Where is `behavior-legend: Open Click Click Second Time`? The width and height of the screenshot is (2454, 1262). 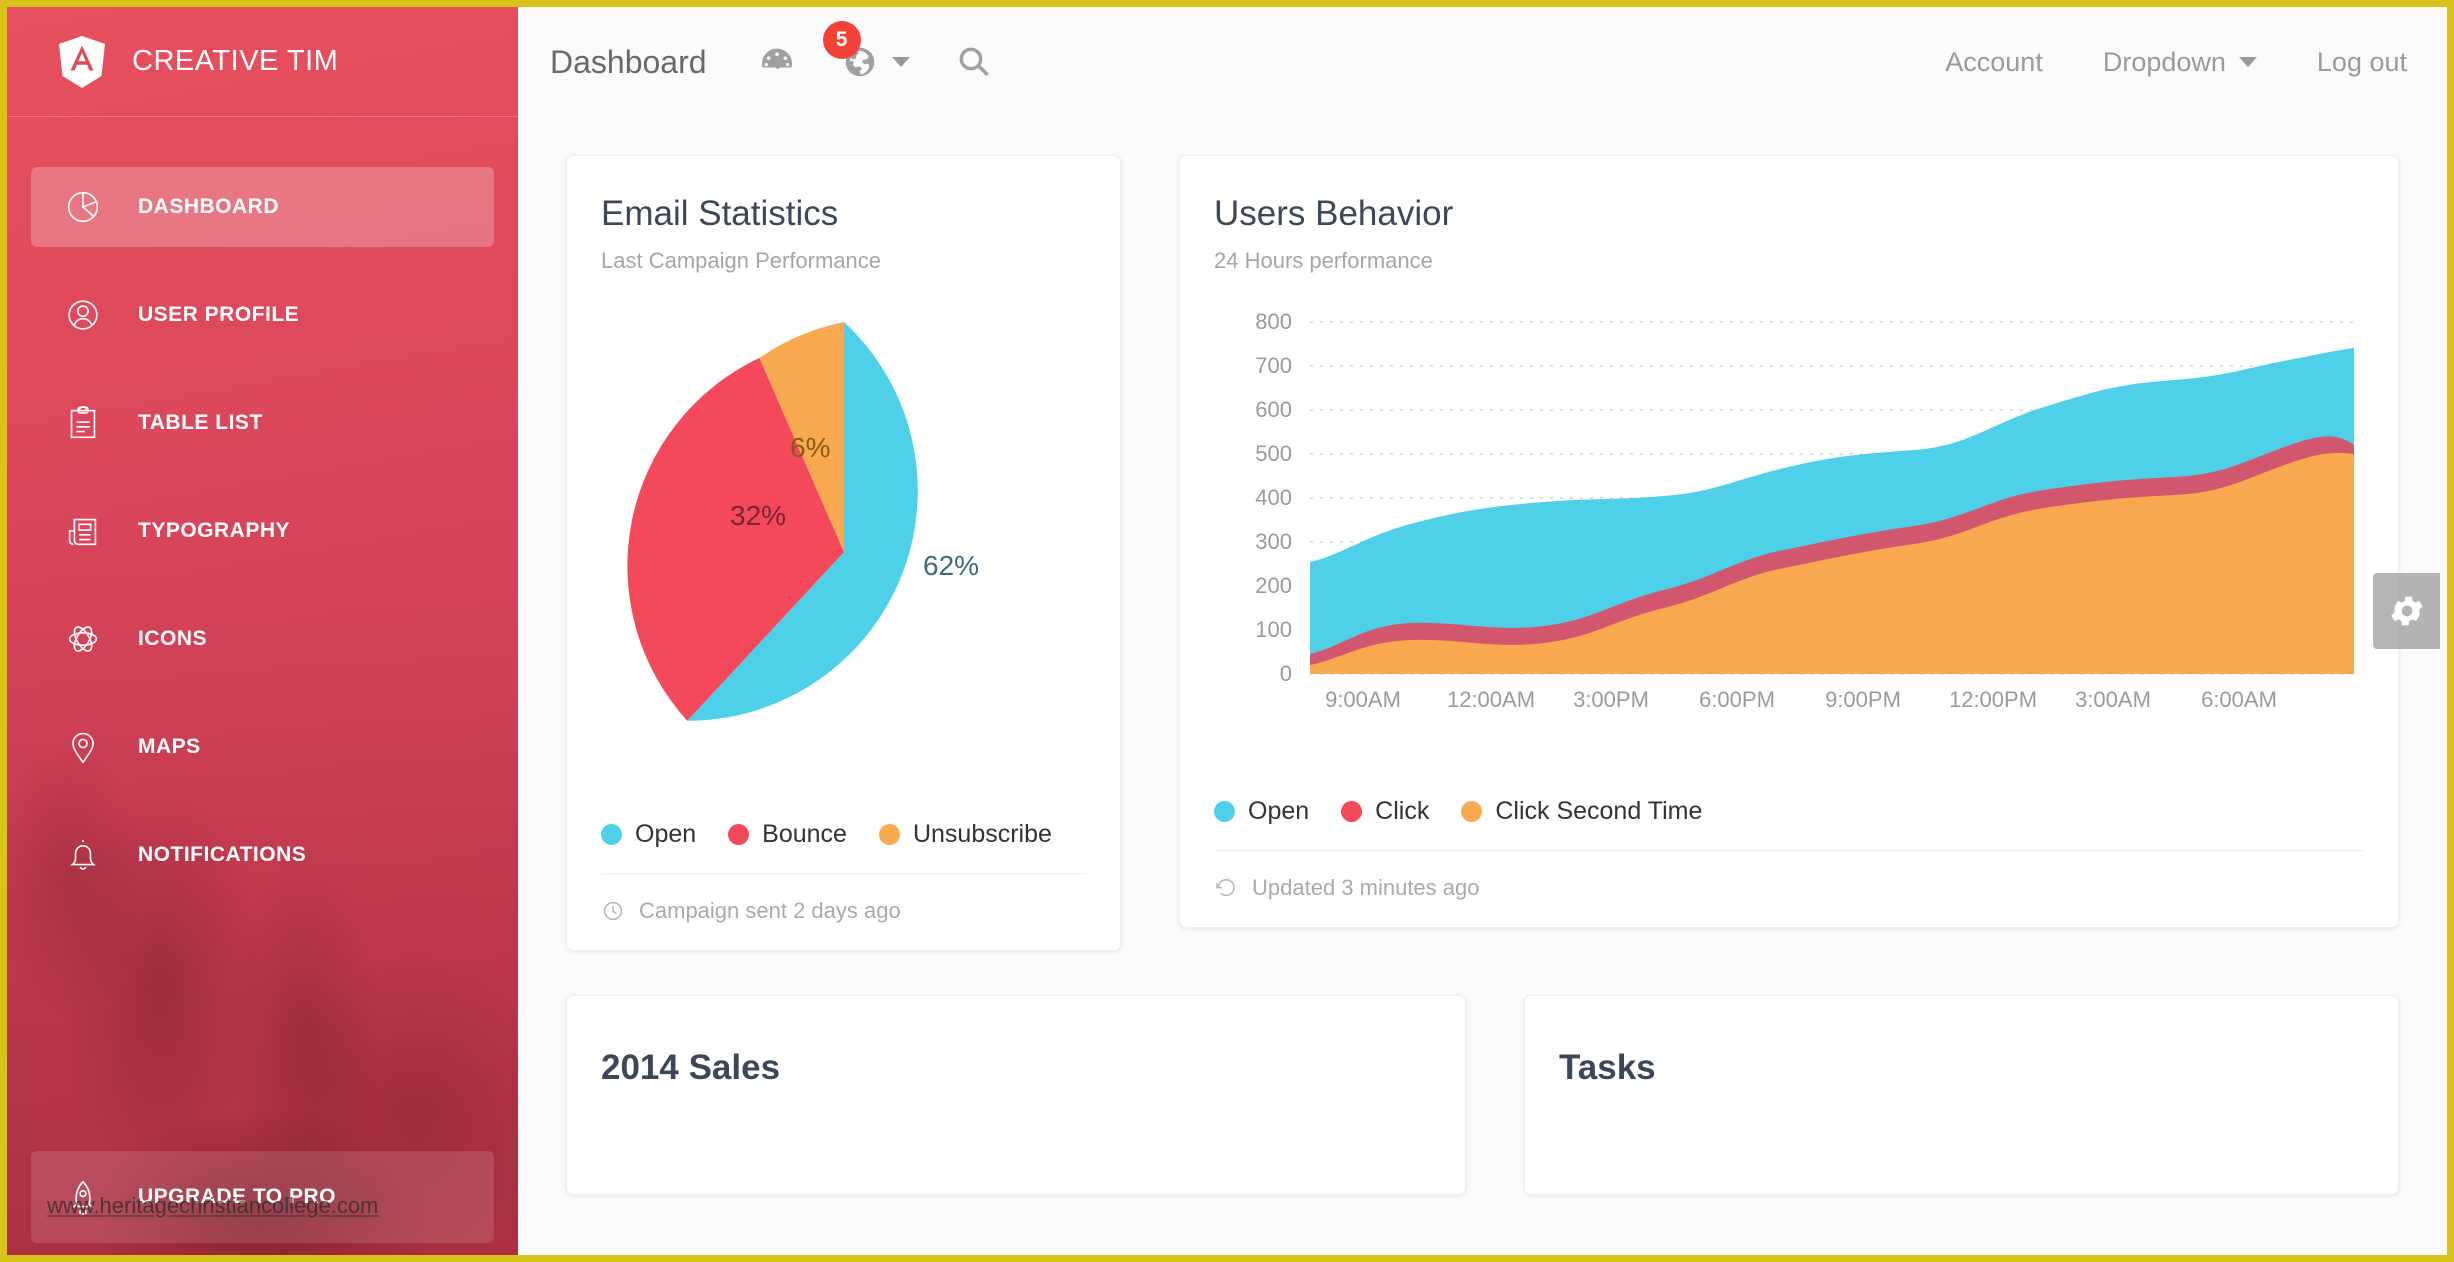 behavior-legend: Open Click Click Second Time is located at coordinates (1789, 811).